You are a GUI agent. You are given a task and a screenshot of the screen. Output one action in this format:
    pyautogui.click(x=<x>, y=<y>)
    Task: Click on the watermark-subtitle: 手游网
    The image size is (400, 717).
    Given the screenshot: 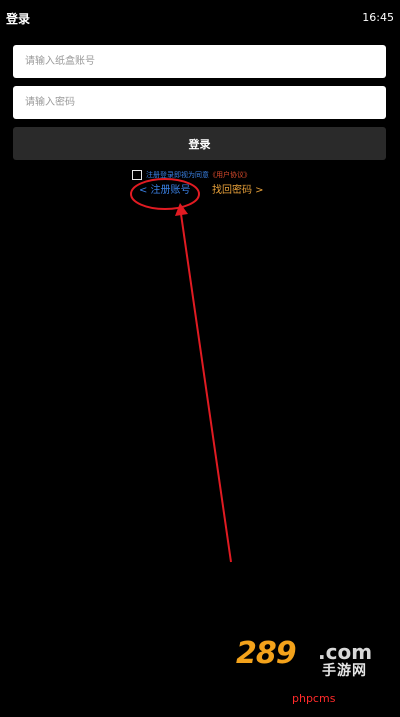 What is the action you would take?
    pyautogui.click(x=344, y=671)
    